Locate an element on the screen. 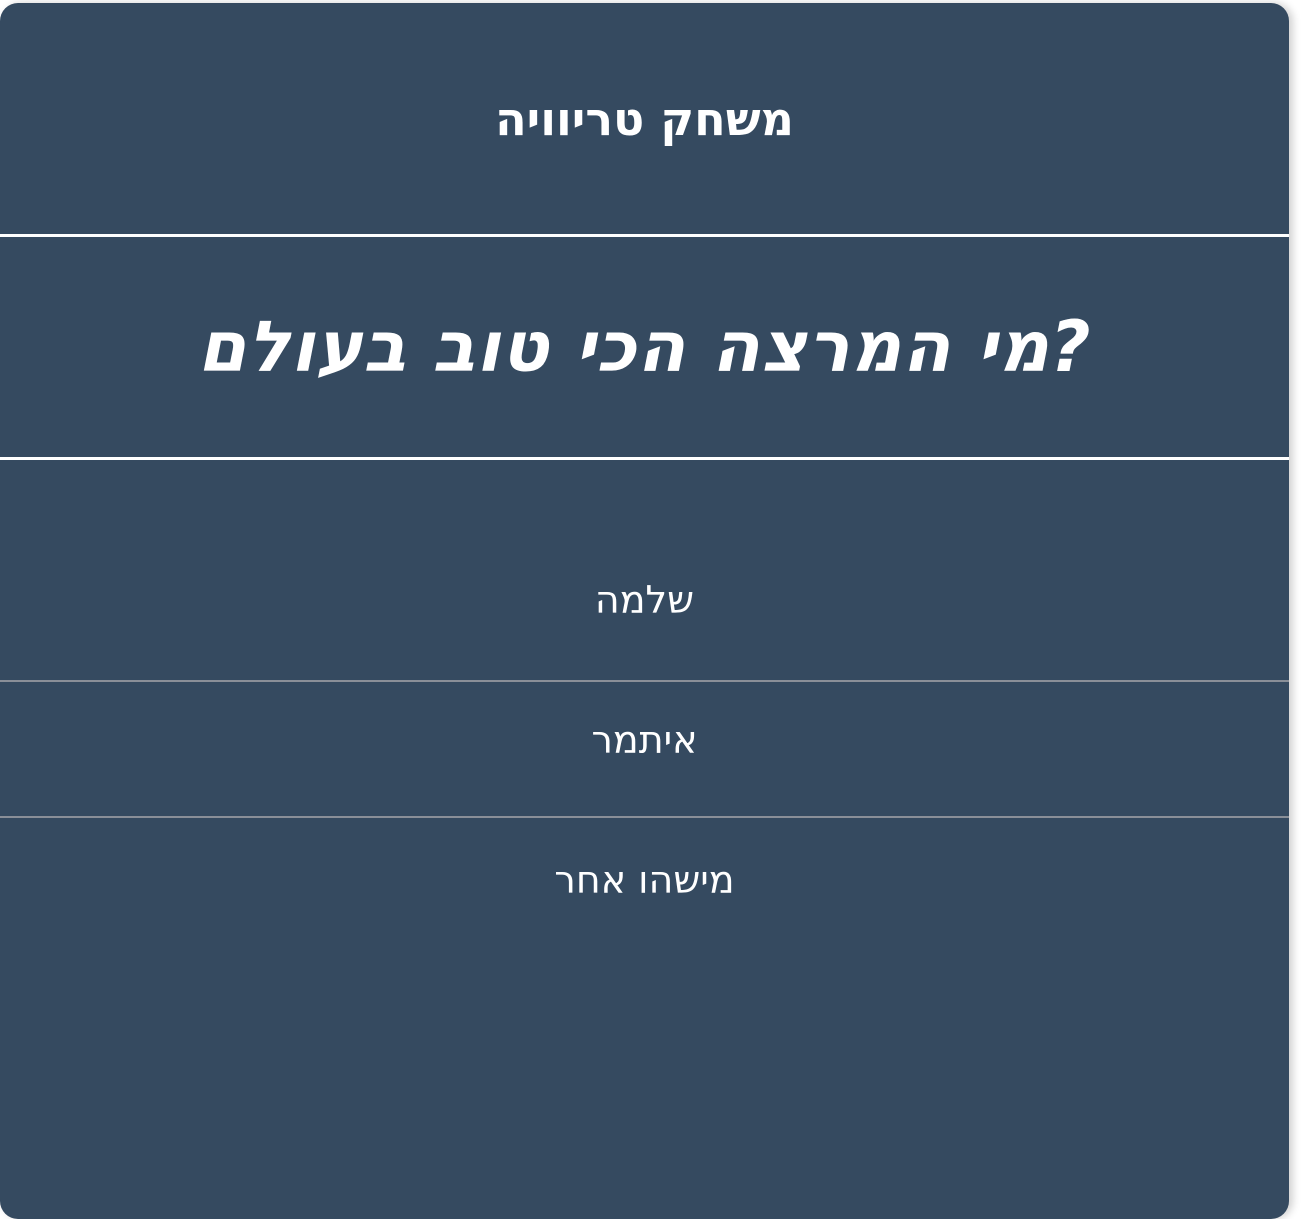 This screenshot has height=1219, width=1301. answer-label: שלמה is located at coordinates (644, 600).